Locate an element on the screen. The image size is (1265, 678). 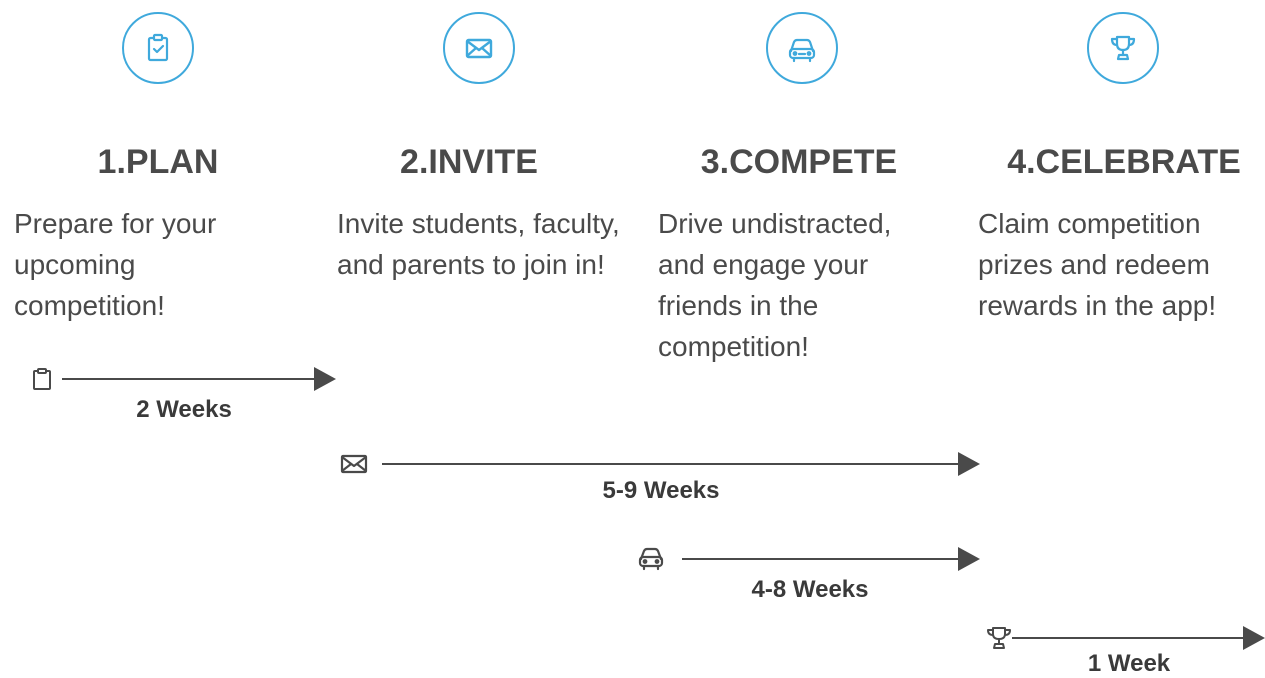
timeline-trophy-icon is located at coordinates (999, 638).